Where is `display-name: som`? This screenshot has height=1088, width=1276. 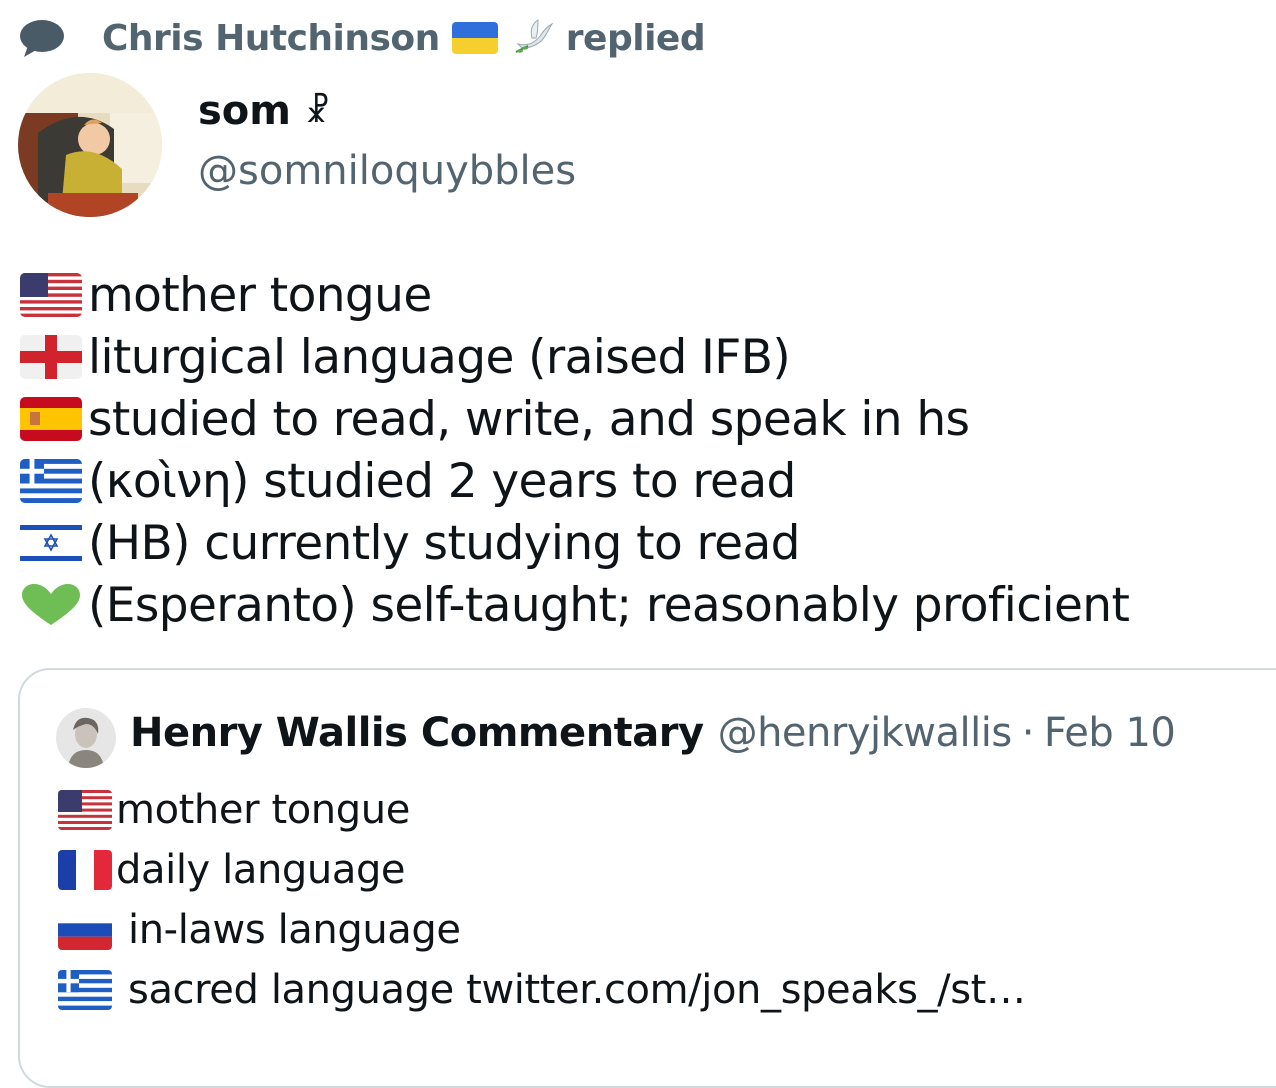
display-name: som is located at coordinates (244, 111).